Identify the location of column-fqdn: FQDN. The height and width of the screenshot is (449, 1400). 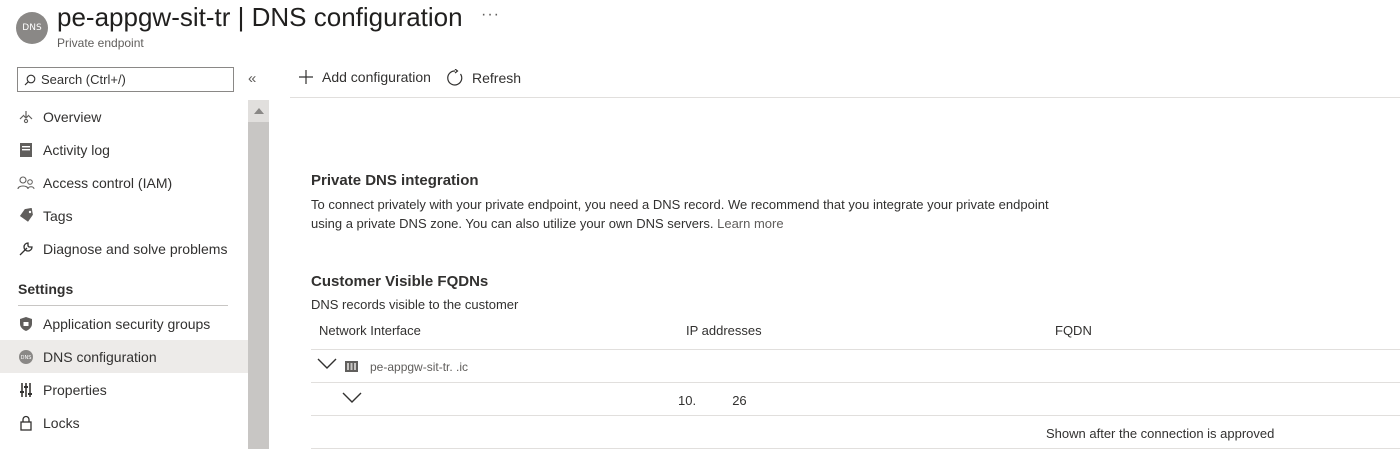
(1073, 330).